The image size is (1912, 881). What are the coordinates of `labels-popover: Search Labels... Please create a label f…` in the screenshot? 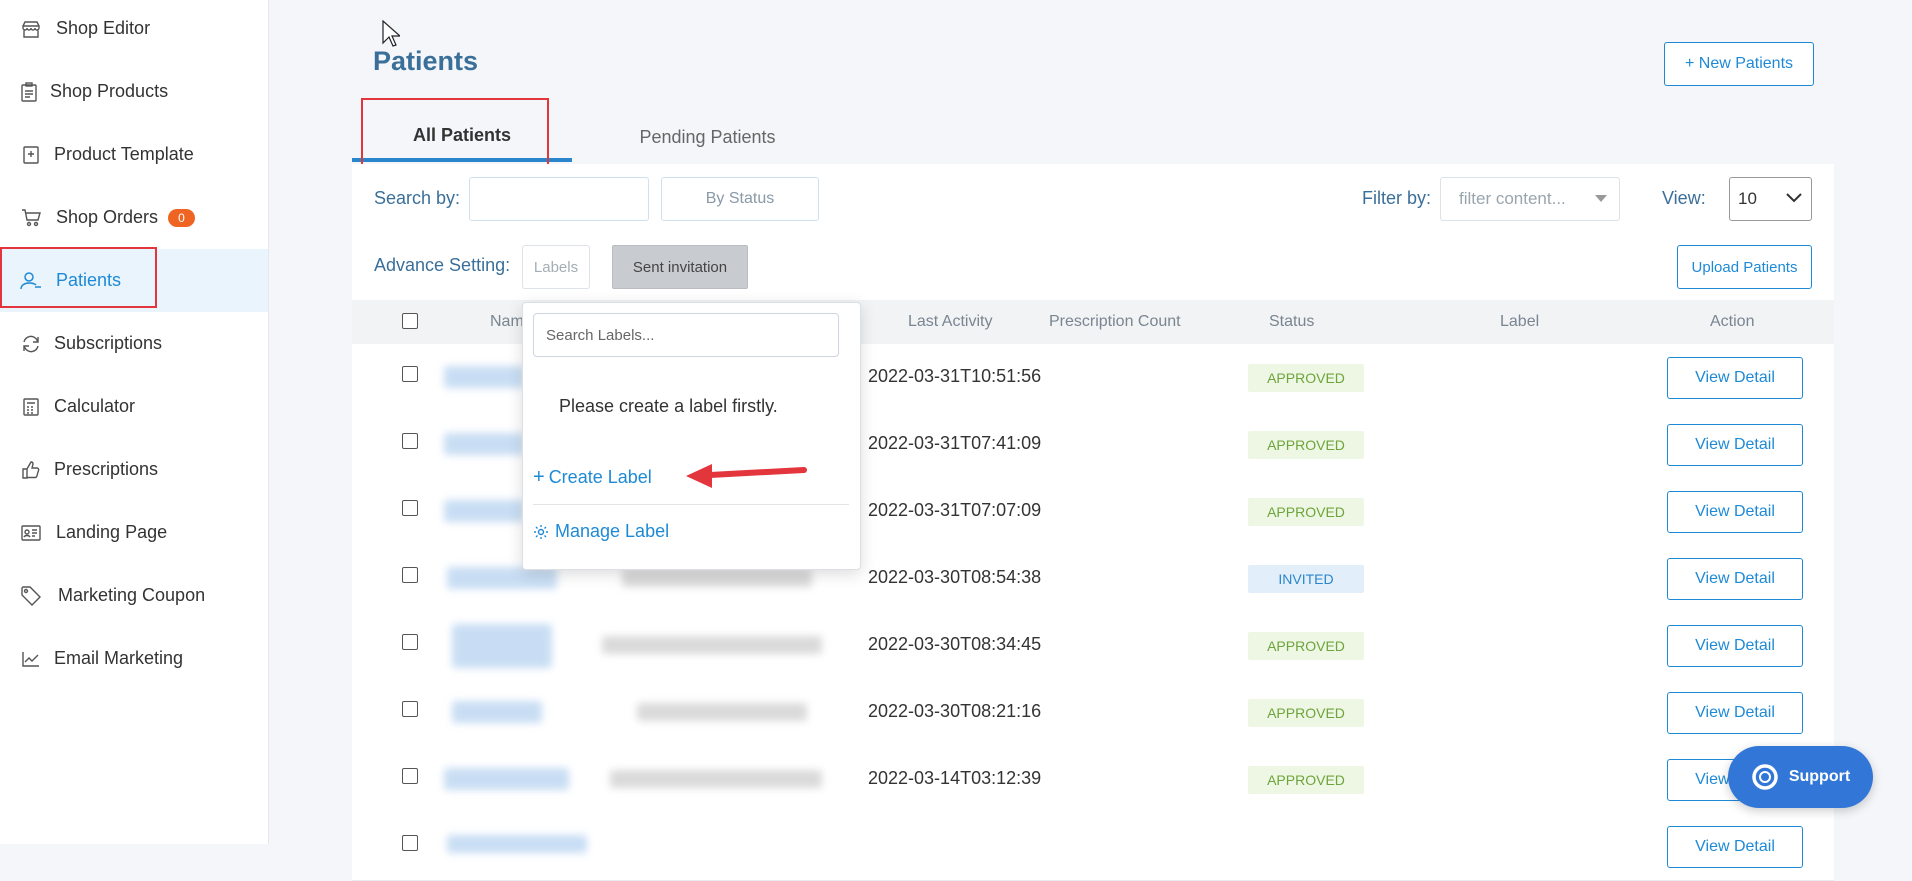 It's located at (691, 436).